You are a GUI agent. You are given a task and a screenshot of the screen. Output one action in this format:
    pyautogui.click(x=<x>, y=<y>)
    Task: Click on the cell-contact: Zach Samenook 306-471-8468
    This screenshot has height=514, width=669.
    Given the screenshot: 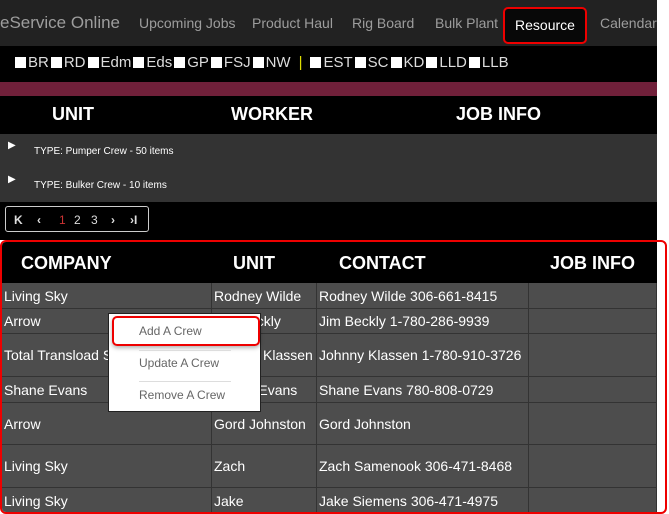 What is the action you would take?
    pyautogui.click(x=423, y=466)
    